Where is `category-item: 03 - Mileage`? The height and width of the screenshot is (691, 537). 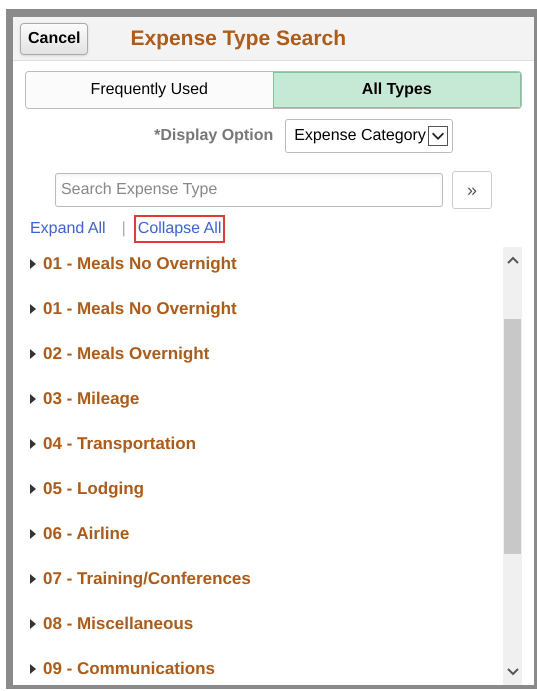 category-item: 03 - Mileage is located at coordinates (266, 398).